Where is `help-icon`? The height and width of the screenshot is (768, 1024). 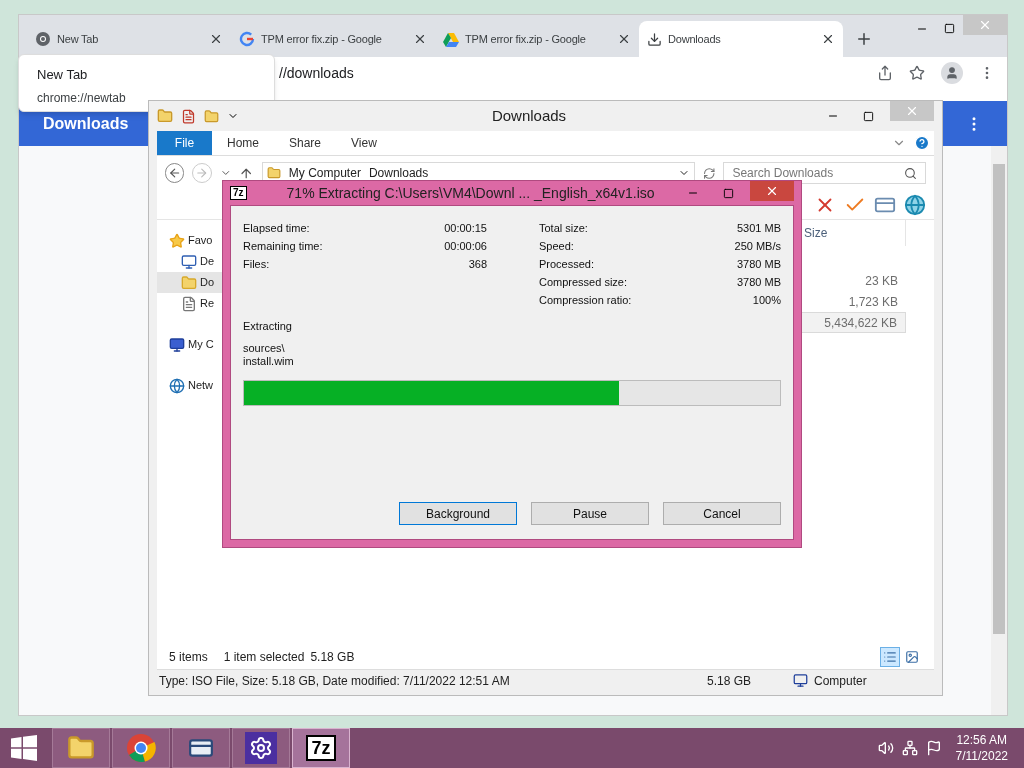
help-icon is located at coordinates (922, 143).